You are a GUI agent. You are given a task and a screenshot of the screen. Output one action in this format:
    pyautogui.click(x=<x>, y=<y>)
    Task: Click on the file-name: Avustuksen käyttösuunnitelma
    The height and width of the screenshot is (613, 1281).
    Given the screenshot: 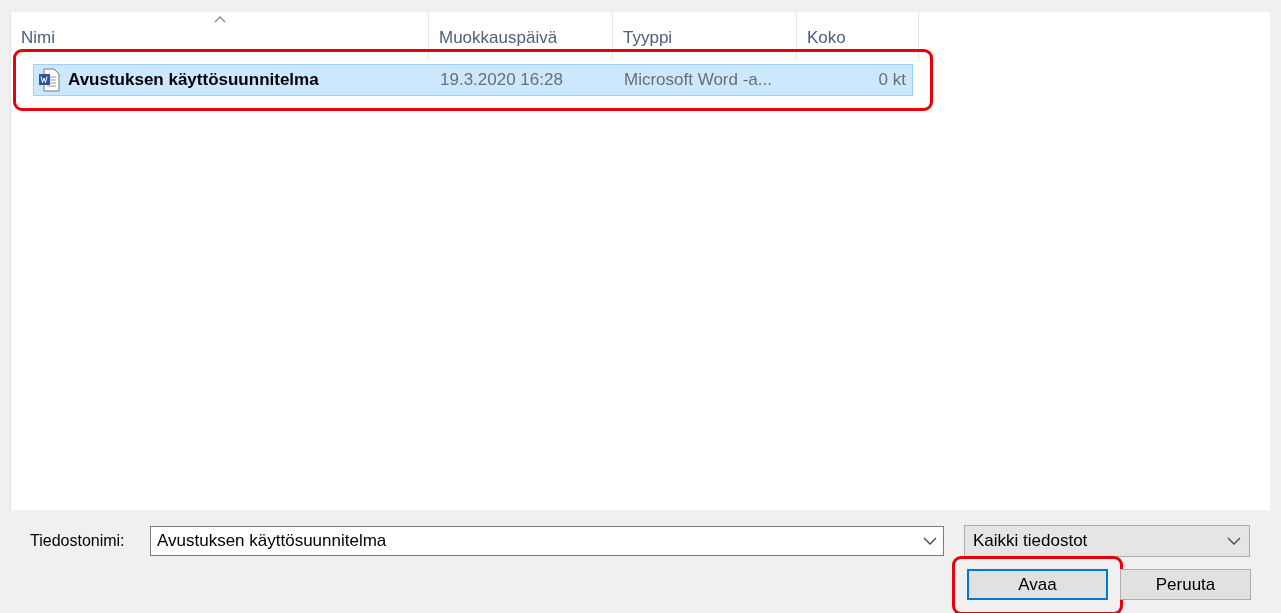 What is the action you would take?
    pyautogui.click(x=194, y=80)
    